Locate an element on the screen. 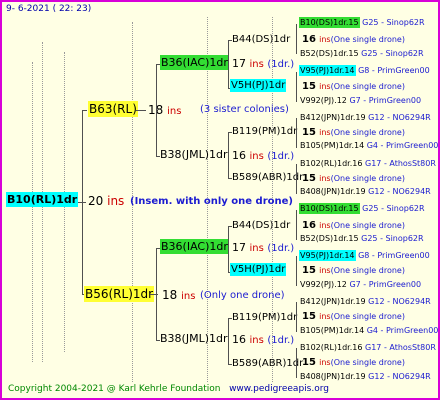 The height and width of the screenshot is (400, 440). top-row-12: B408(JPN)1dr.19 G12 - NO6294R is located at coordinates (365, 192).